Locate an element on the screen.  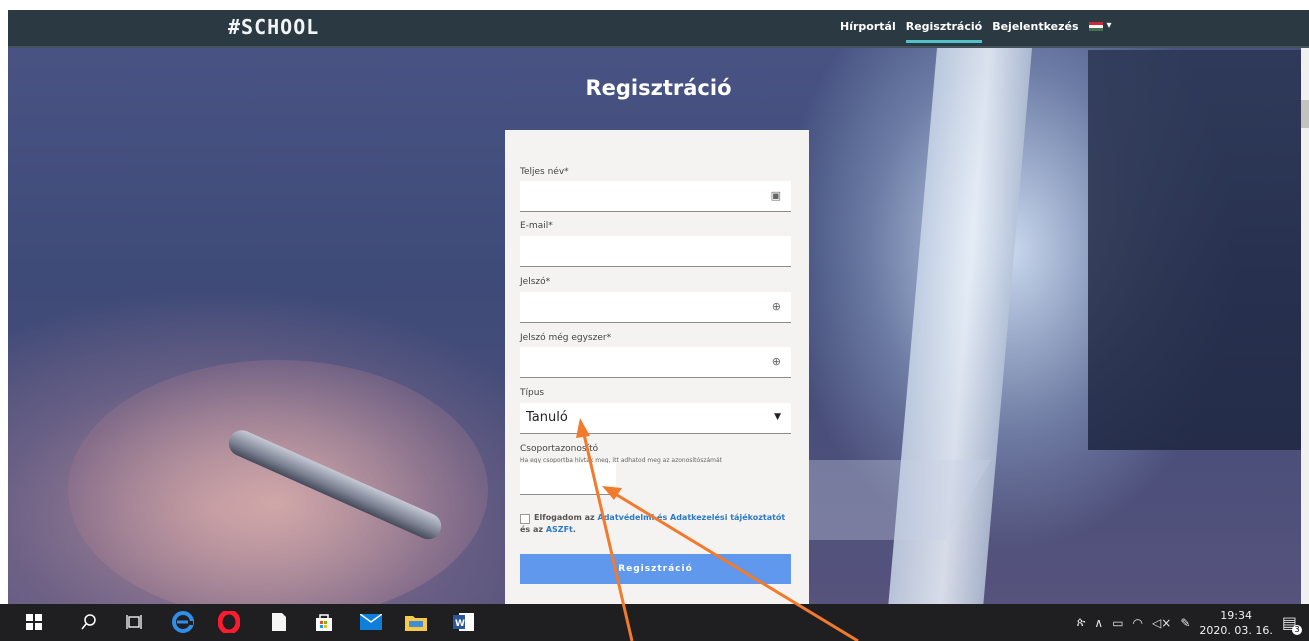
password-again-label: Jelszó még egyszer* is located at coordinates (566, 338).